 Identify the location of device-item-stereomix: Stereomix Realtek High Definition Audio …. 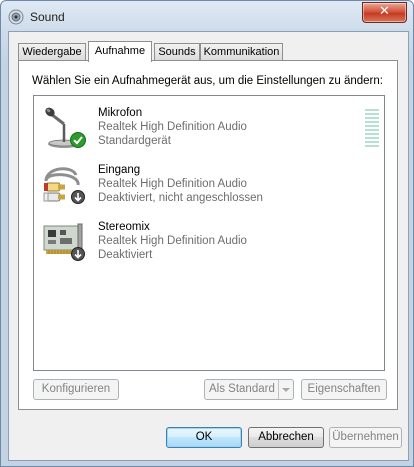
(208, 241).